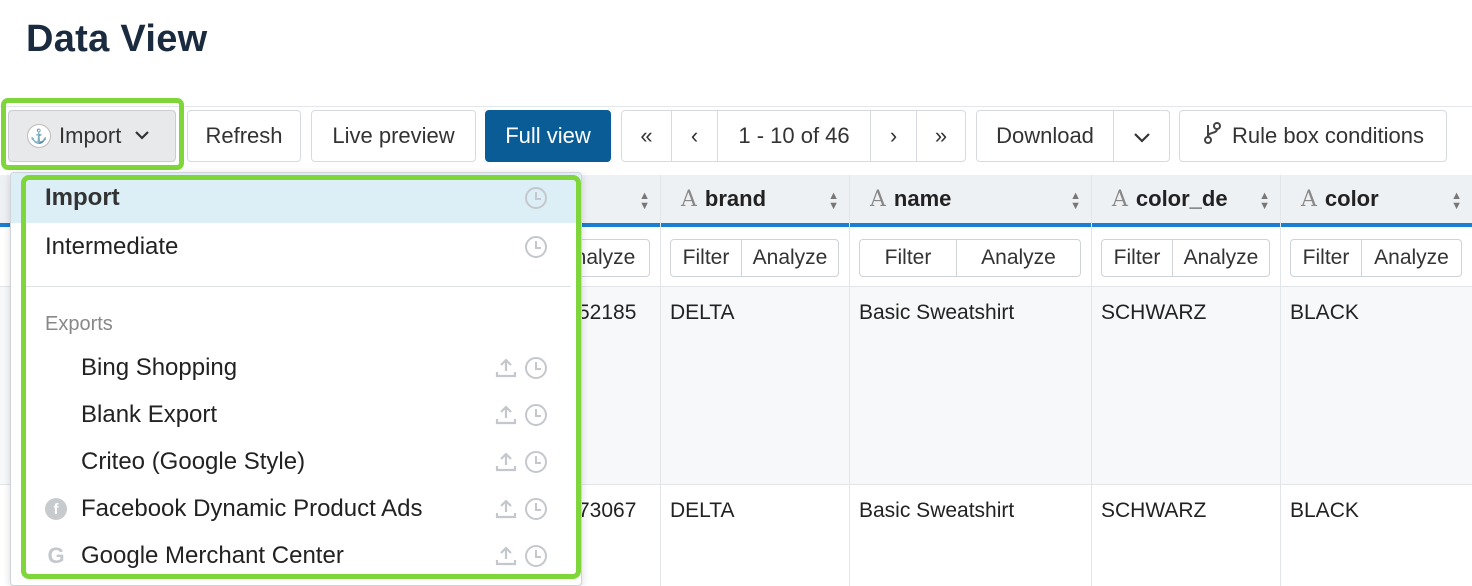 This screenshot has width=1472, height=586. I want to click on column-header: A brand ▲ ▼, so click(755, 201).